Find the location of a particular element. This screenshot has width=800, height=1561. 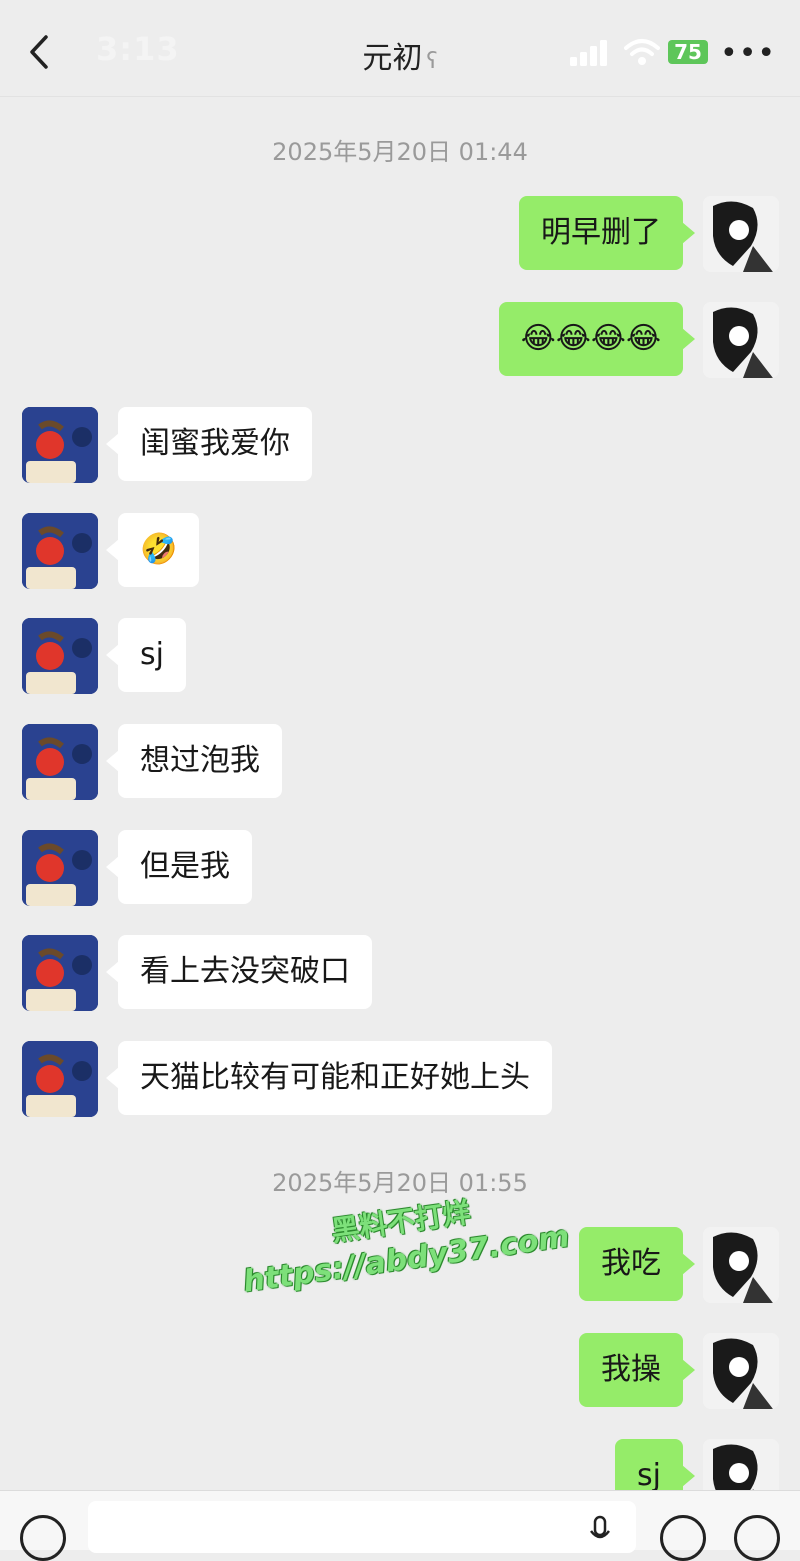

message-bubble-received: 但是我 is located at coordinates (179, 867).